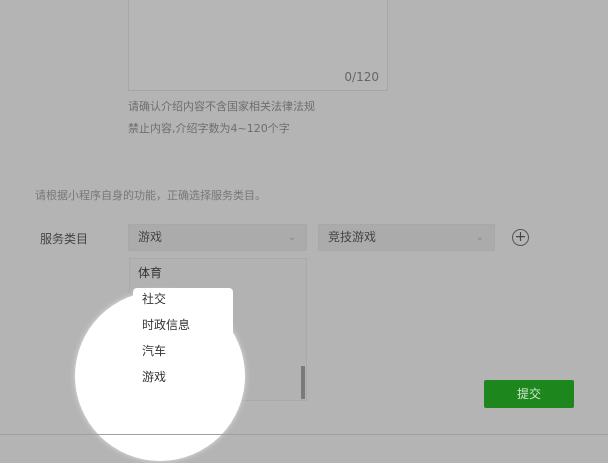 The width and height of the screenshot is (608, 463). What do you see at coordinates (352, 237) in the screenshot?
I see `secondary-category-value: 竞技游戏` at bounding box center [352, 237].